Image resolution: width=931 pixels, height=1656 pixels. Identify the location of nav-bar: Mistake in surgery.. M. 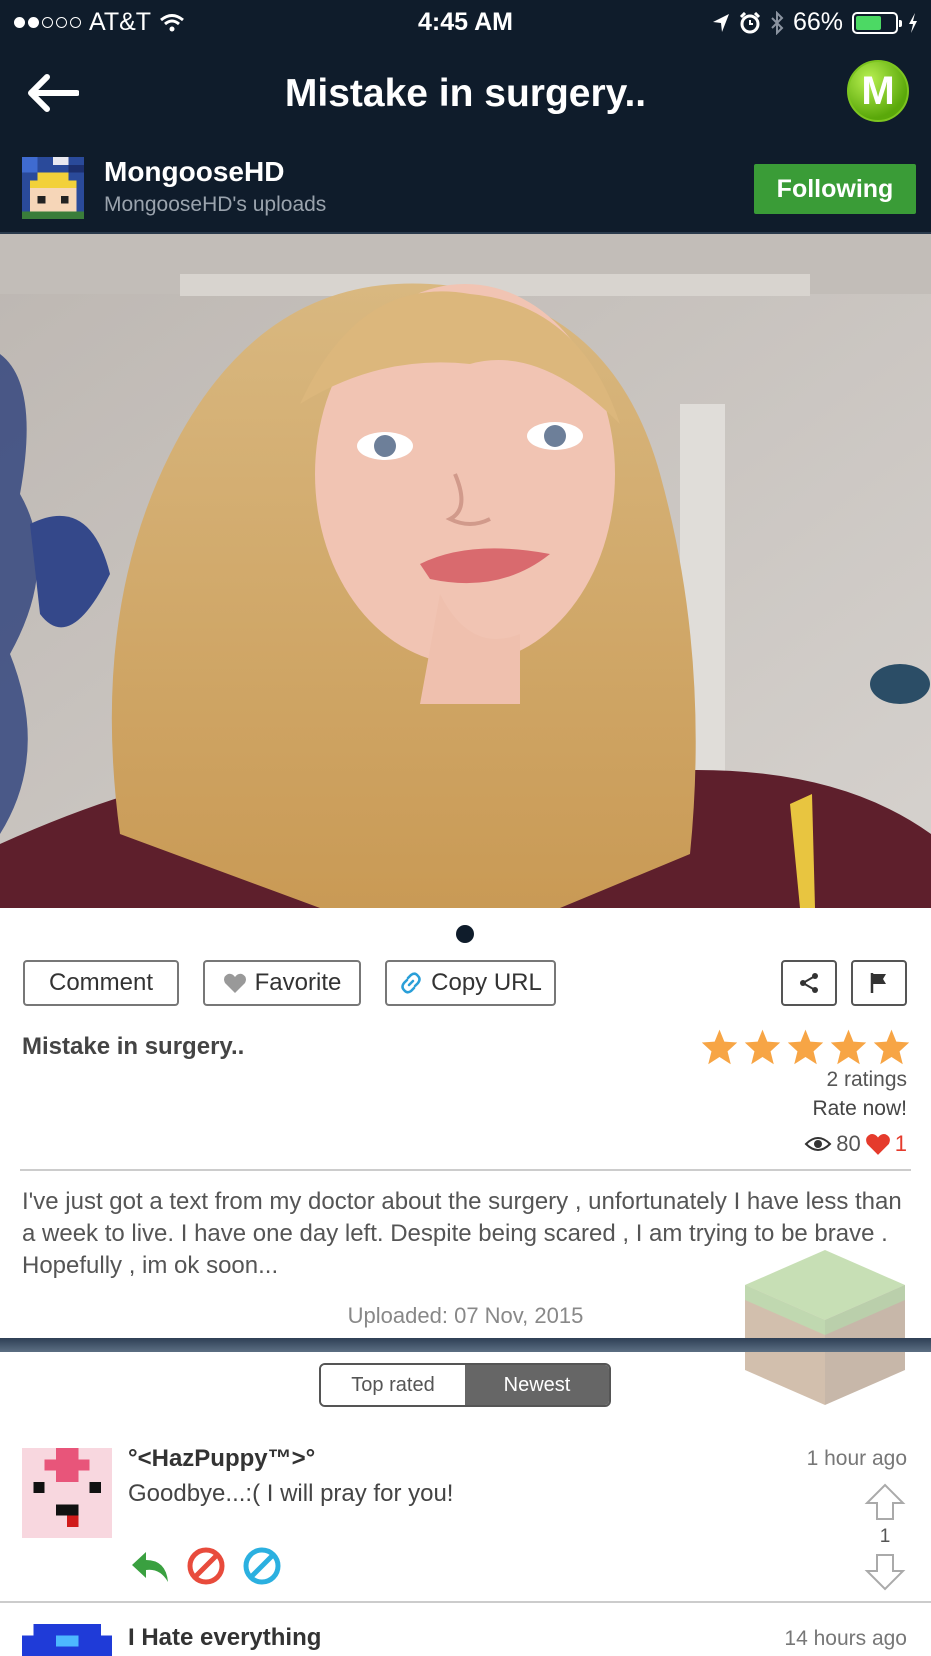
(465, 94).